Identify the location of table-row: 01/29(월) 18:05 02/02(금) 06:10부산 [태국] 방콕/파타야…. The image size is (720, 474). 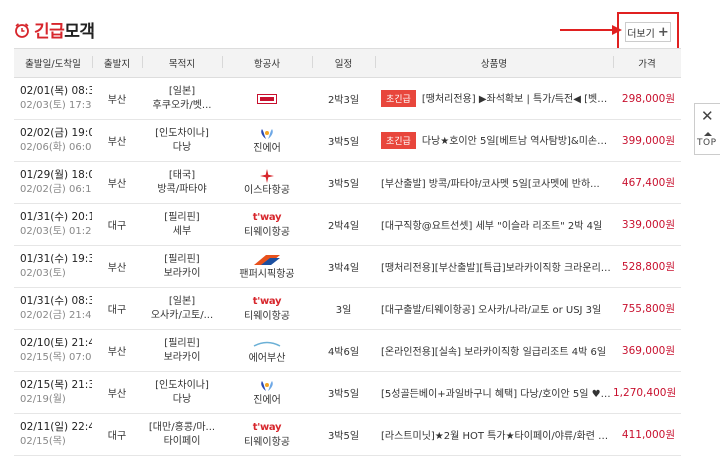
(347, 182).